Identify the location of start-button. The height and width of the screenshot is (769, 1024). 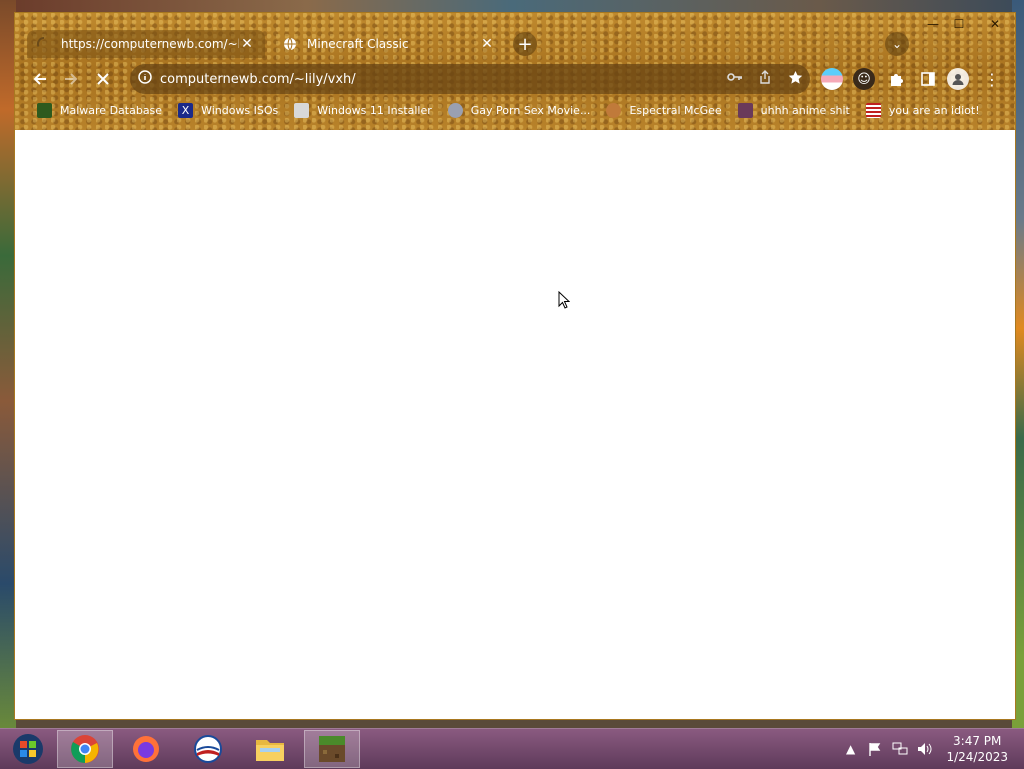
(28, 749).